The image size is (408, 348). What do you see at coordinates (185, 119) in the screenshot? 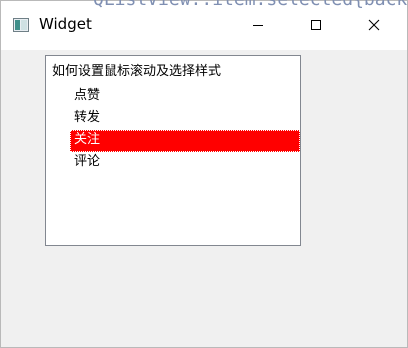
I see `list-item: 转发` at bounding box center [185, 119].